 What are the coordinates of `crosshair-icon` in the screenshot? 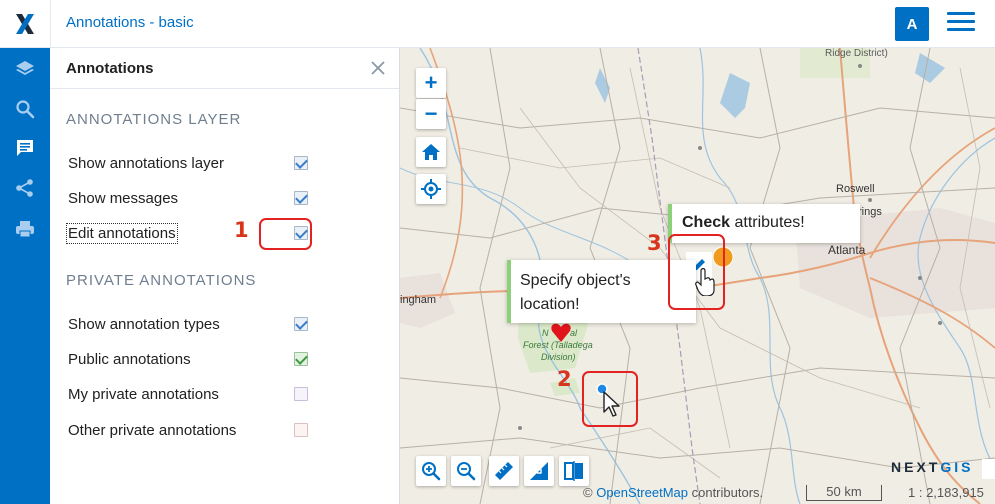 It's located at (431, 189).